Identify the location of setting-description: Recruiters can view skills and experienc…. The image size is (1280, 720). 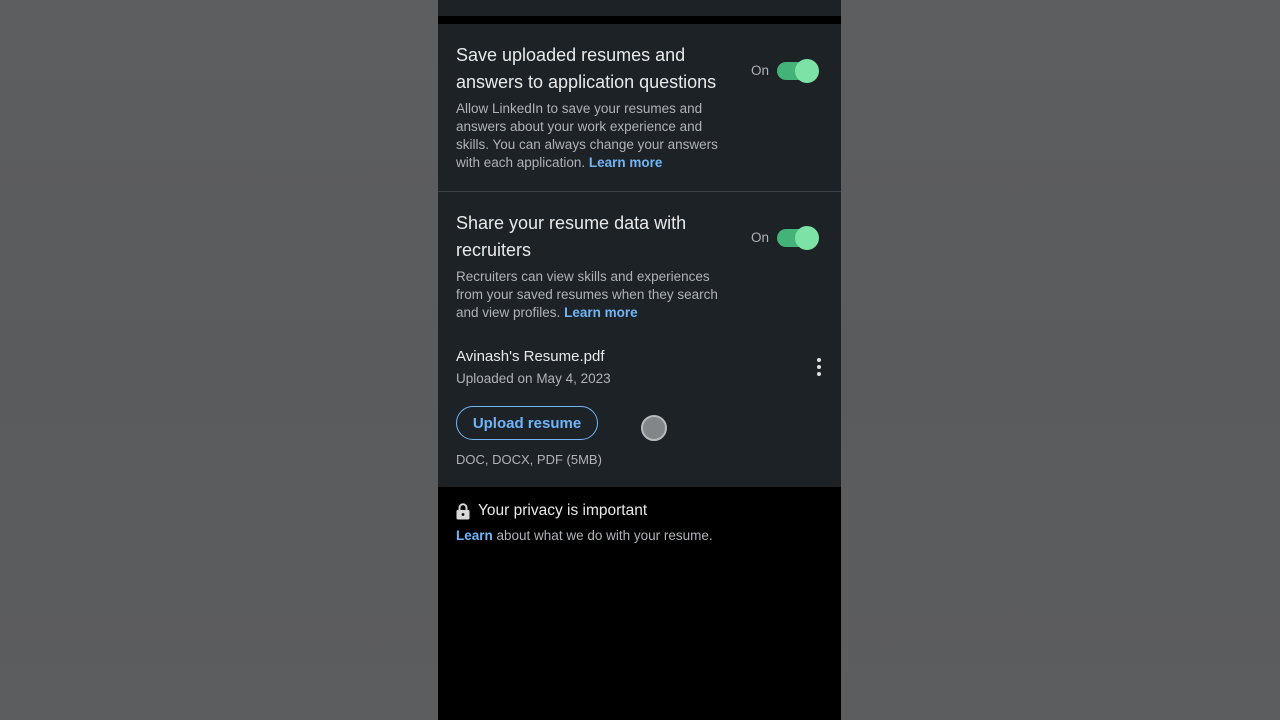
(587, 294).